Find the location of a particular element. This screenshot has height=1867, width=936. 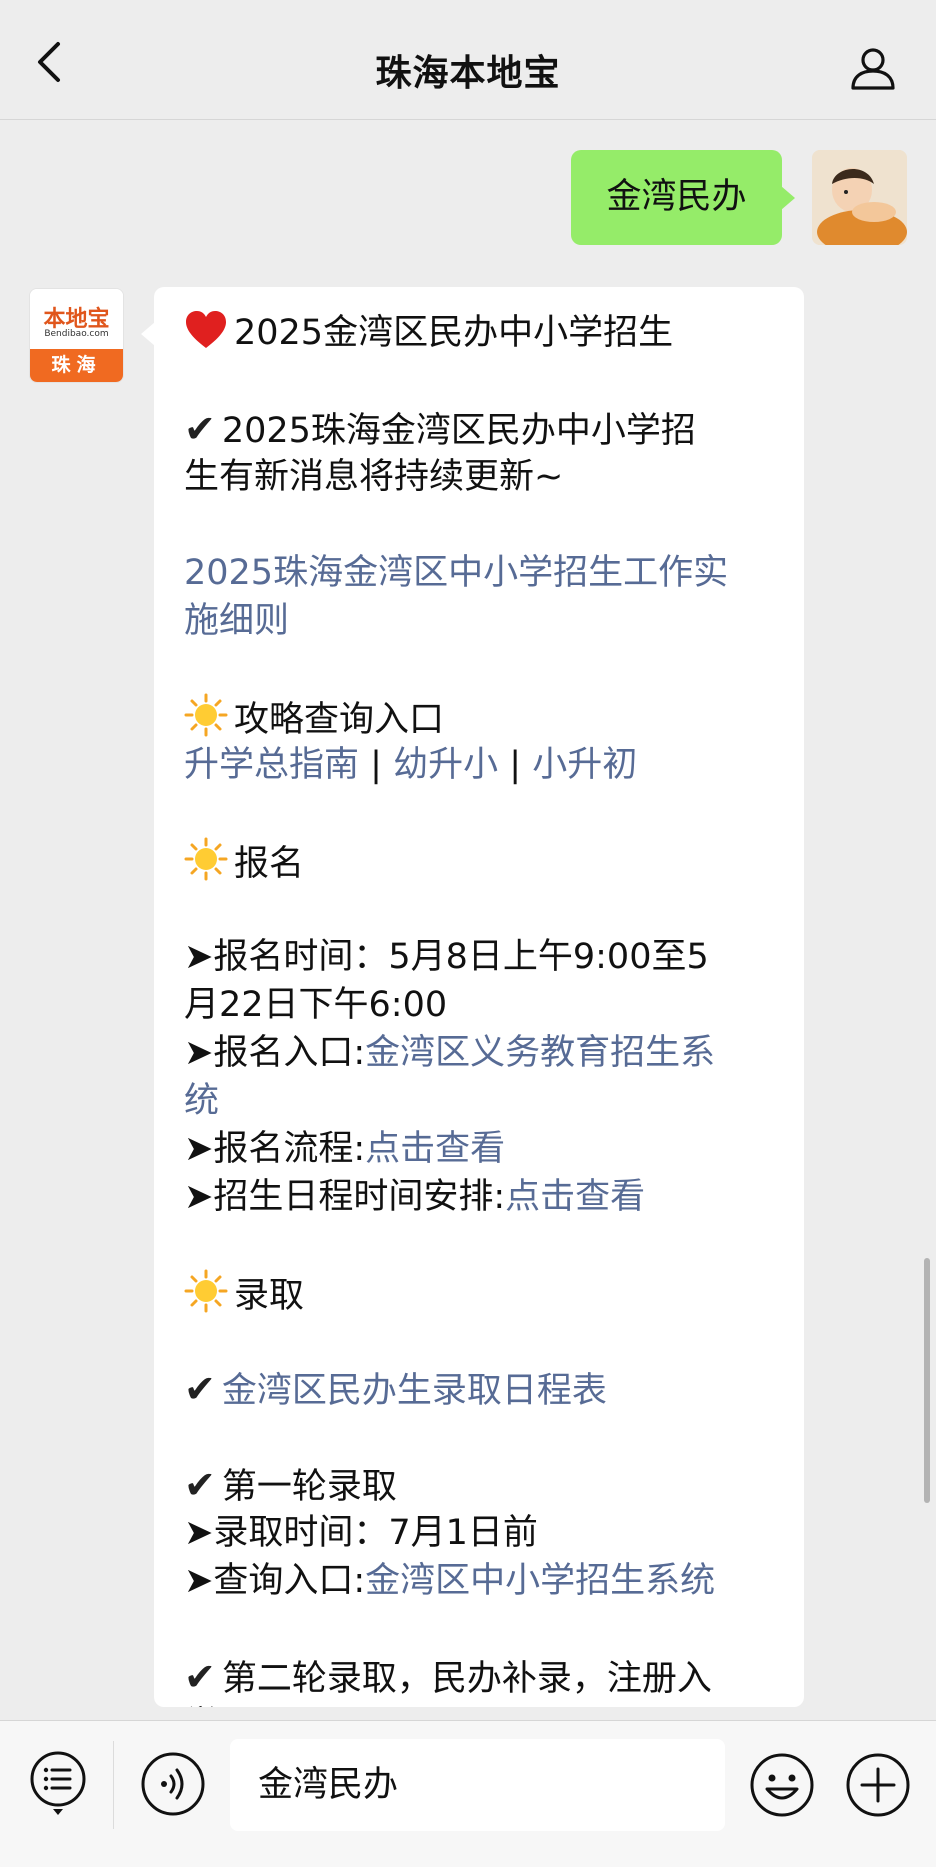

guide-link-kindergarten-to-primary: 幼升小 is located at coordinates (445, 765).